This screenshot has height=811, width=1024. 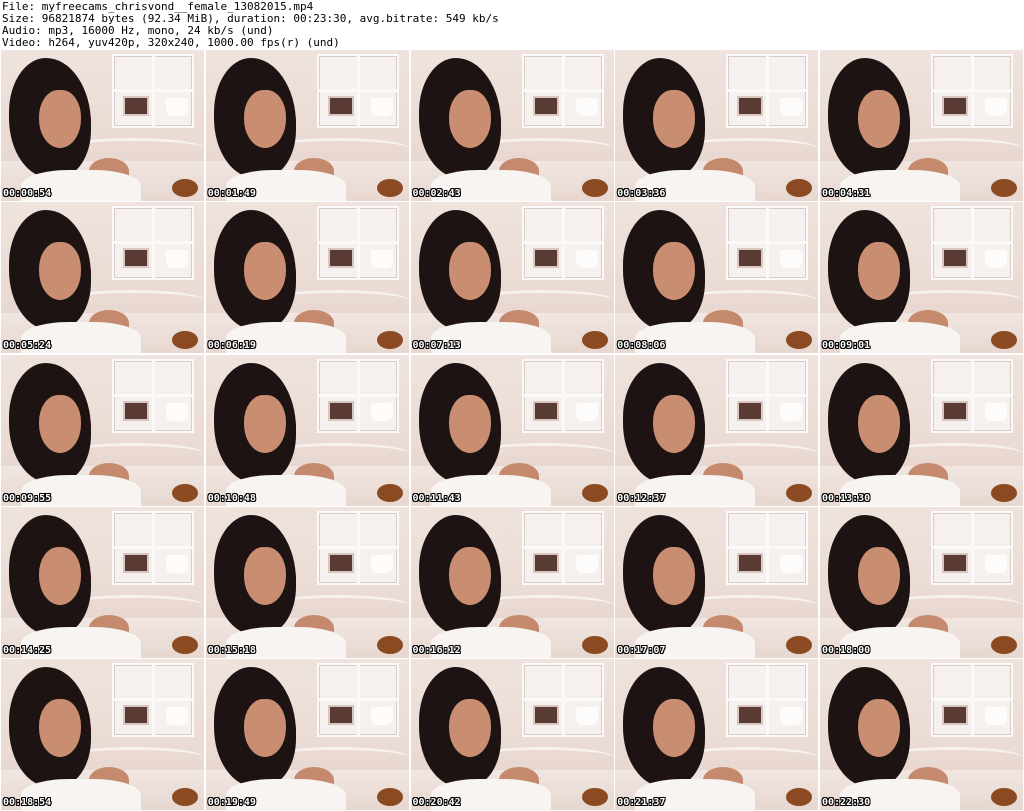 I want to click on thumbnail-timestamp: 00:17:07, so click(x=641, y=650).